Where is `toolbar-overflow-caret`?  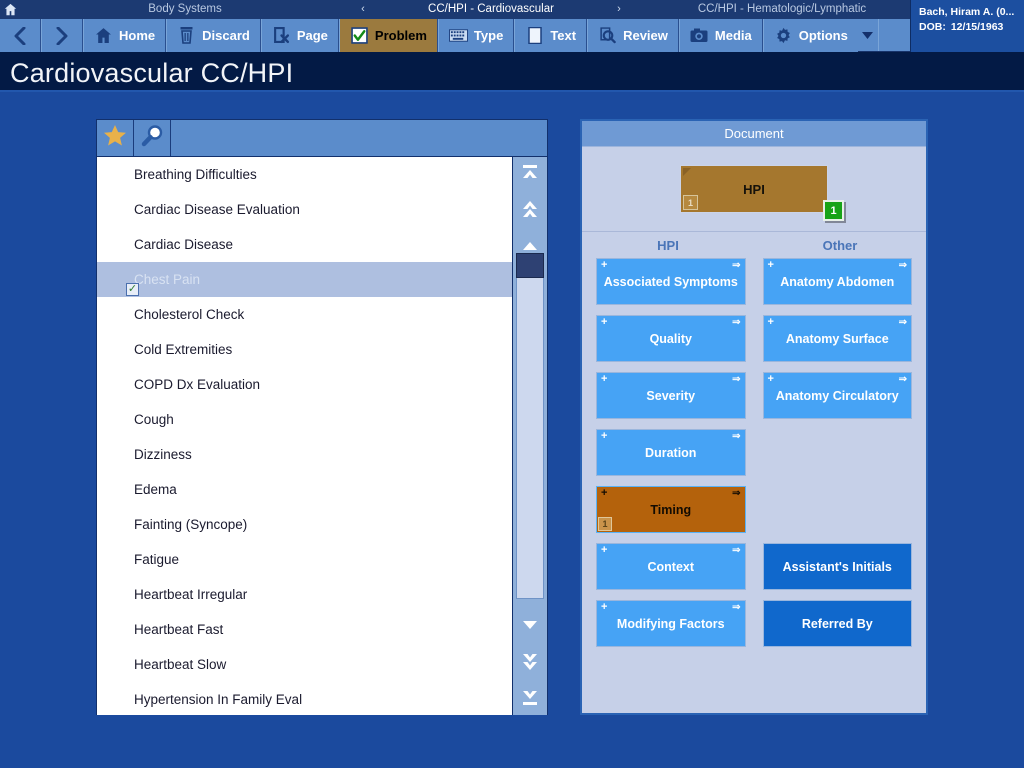
toolbar-overflow-caret is located at coordinates (867, 35).